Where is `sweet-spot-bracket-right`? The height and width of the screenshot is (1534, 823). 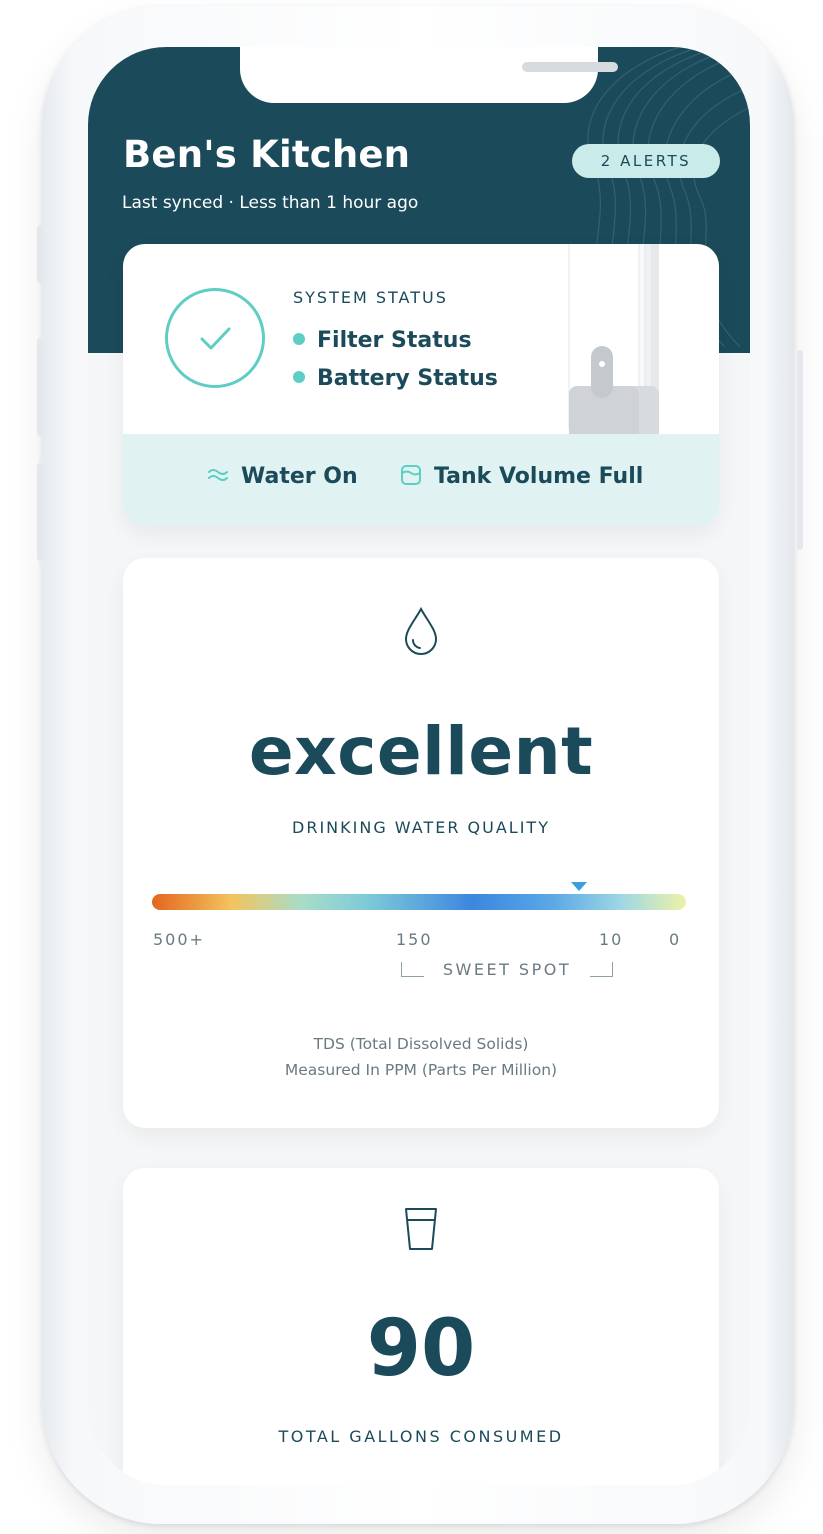 sweet-spot-bracket-right is located at coordinates (601, 969).